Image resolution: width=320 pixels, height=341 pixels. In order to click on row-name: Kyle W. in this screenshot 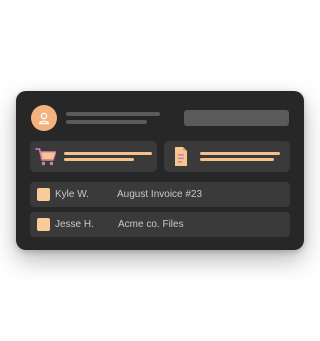, I will do `click(72, 194)`.